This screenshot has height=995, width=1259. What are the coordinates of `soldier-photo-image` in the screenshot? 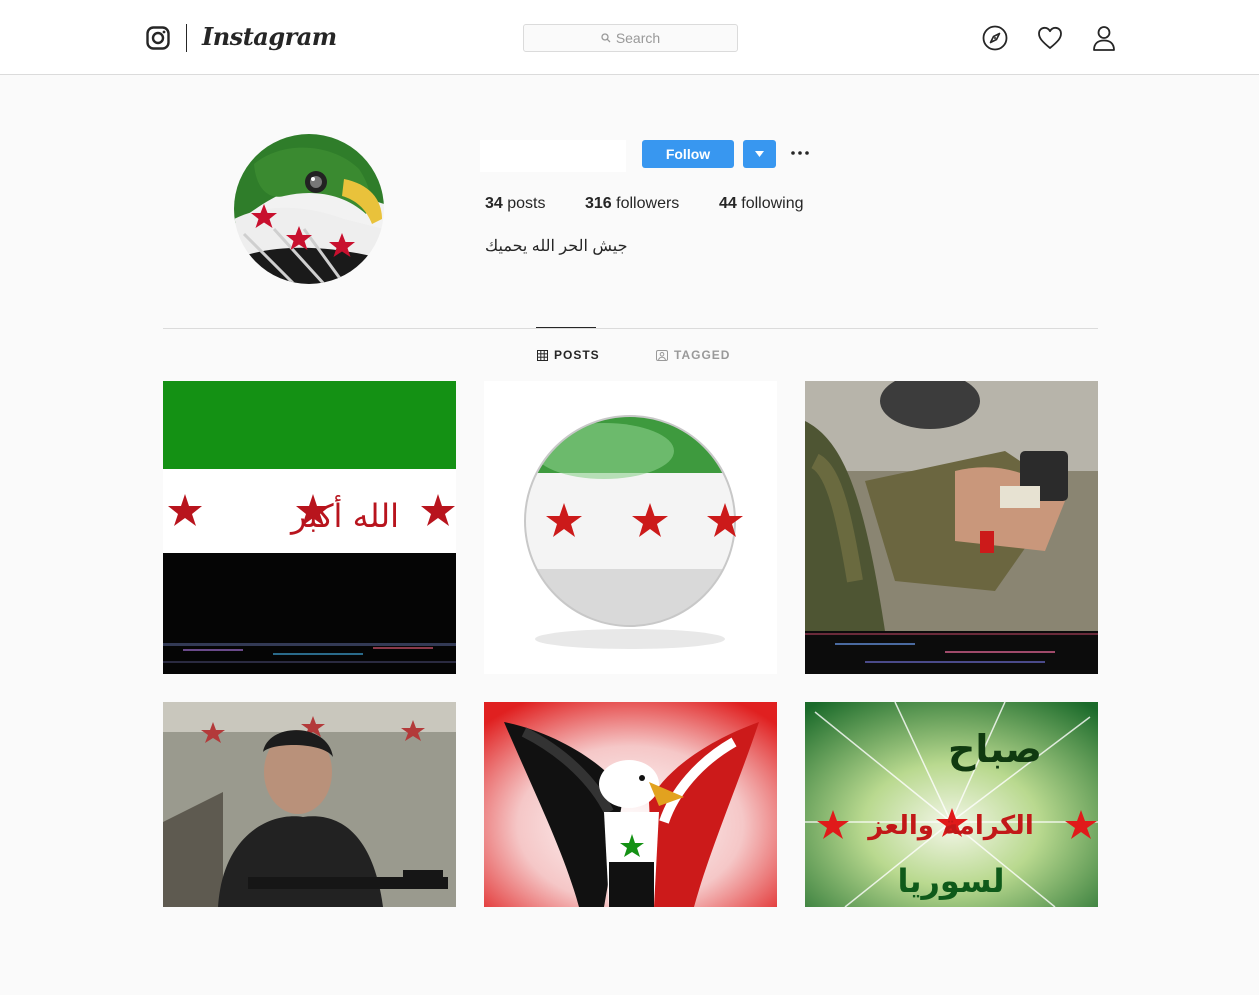 It's located at (951, 527).